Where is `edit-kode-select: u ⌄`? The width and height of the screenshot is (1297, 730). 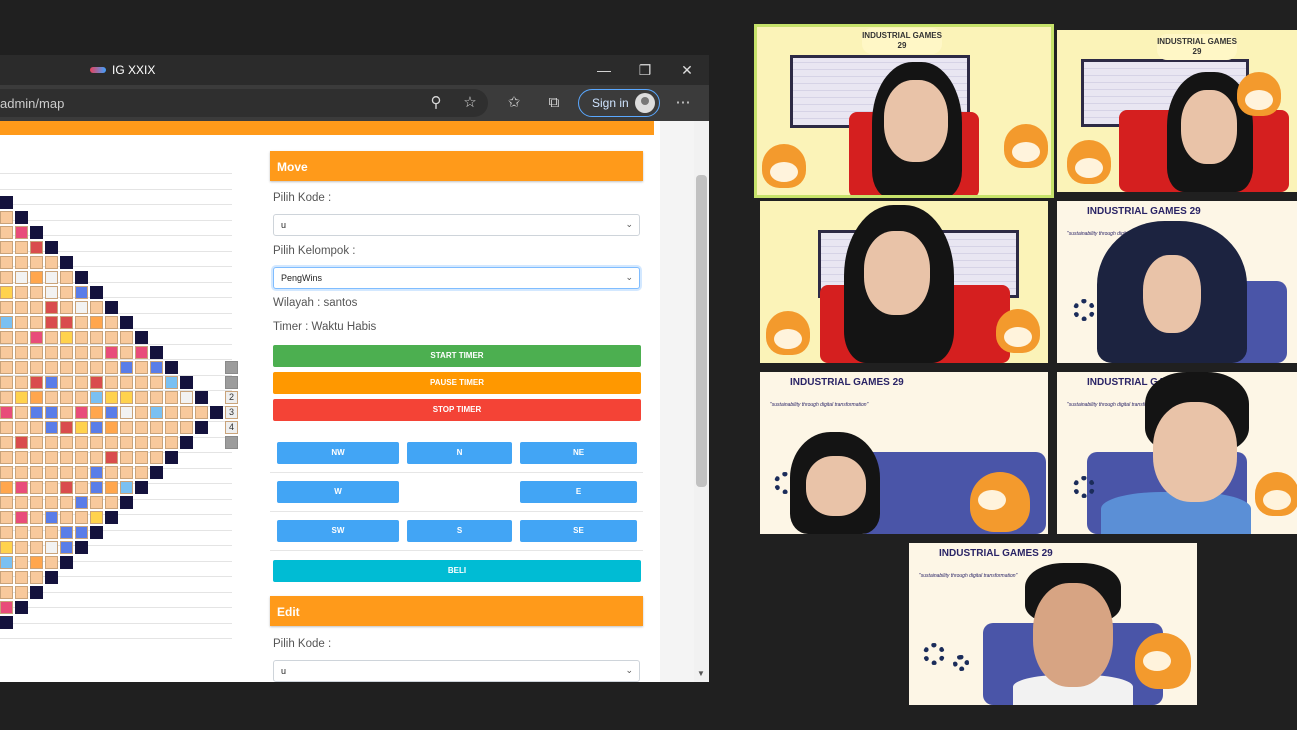
edit-kode-select: u ⌄ is located at coordinates (456, 671).